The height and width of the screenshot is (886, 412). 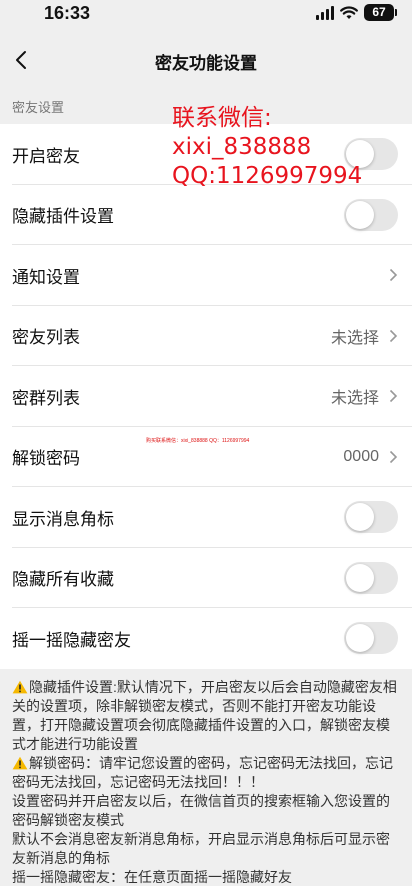 I want to click on row-label: 隐藏所有收藏, so click(x=63, y=580).